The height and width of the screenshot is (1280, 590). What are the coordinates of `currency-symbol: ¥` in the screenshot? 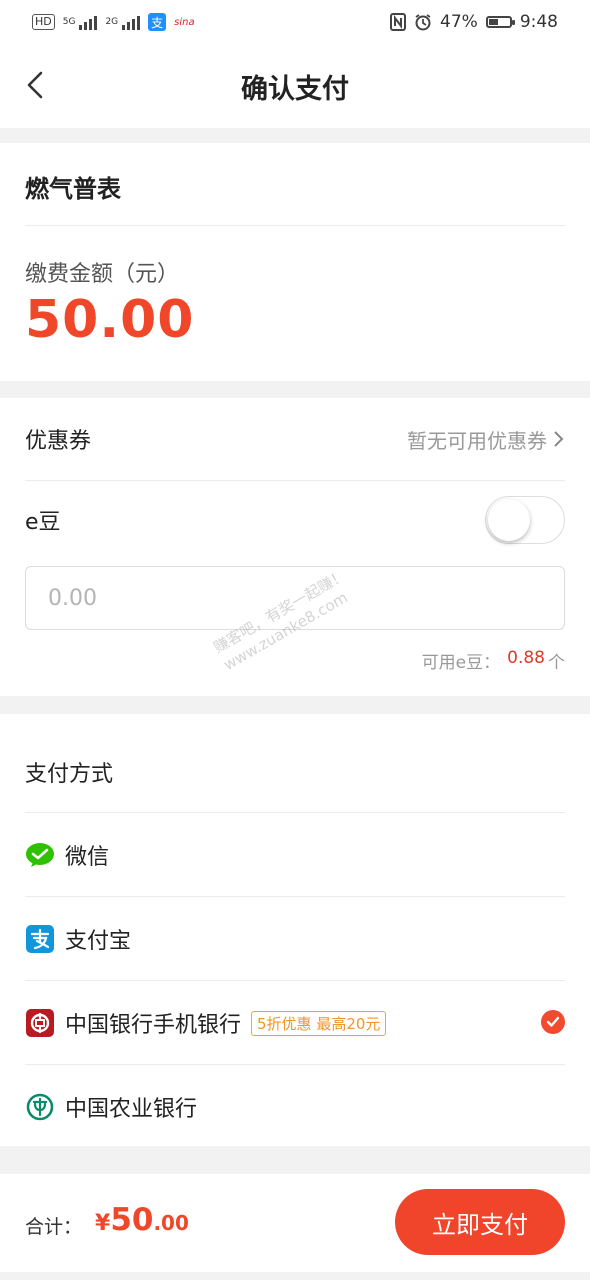 It's located at (103, 1223).